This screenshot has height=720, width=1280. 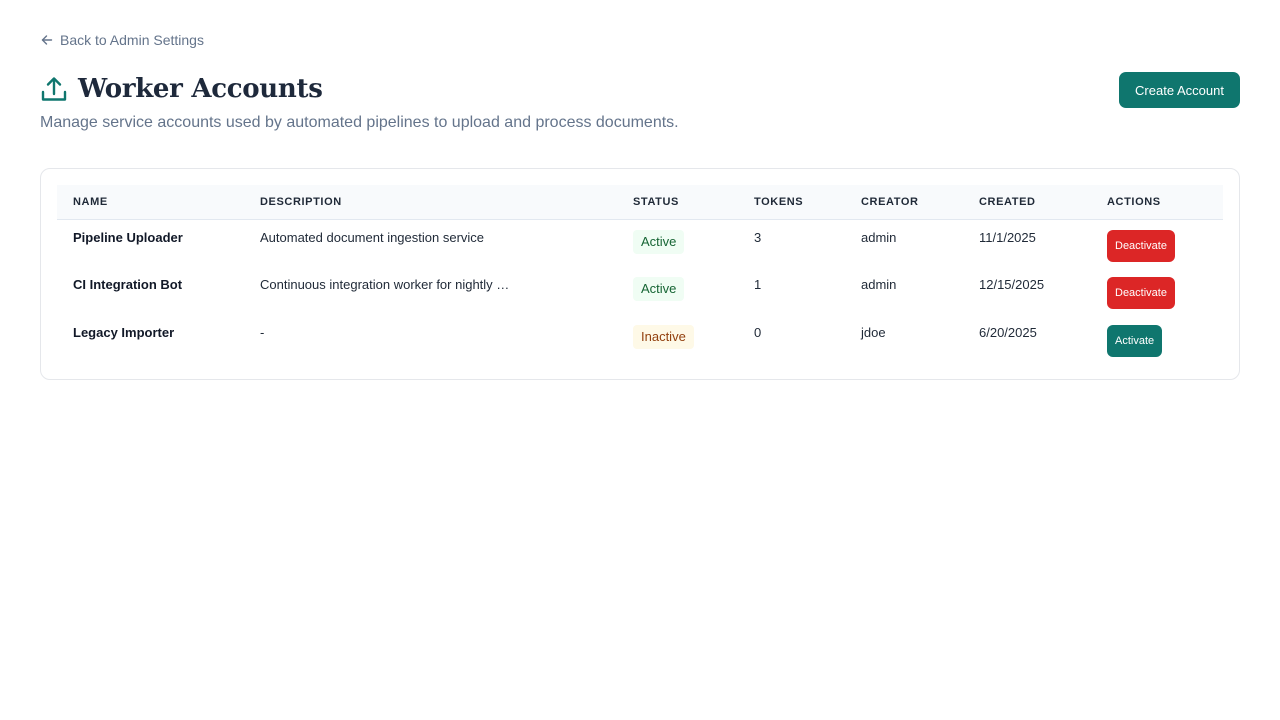 What do you see at coordinates (1179, 90) in the screenshot?
I see `create-account-button: Create Account` at bounding box center [1179, 90].